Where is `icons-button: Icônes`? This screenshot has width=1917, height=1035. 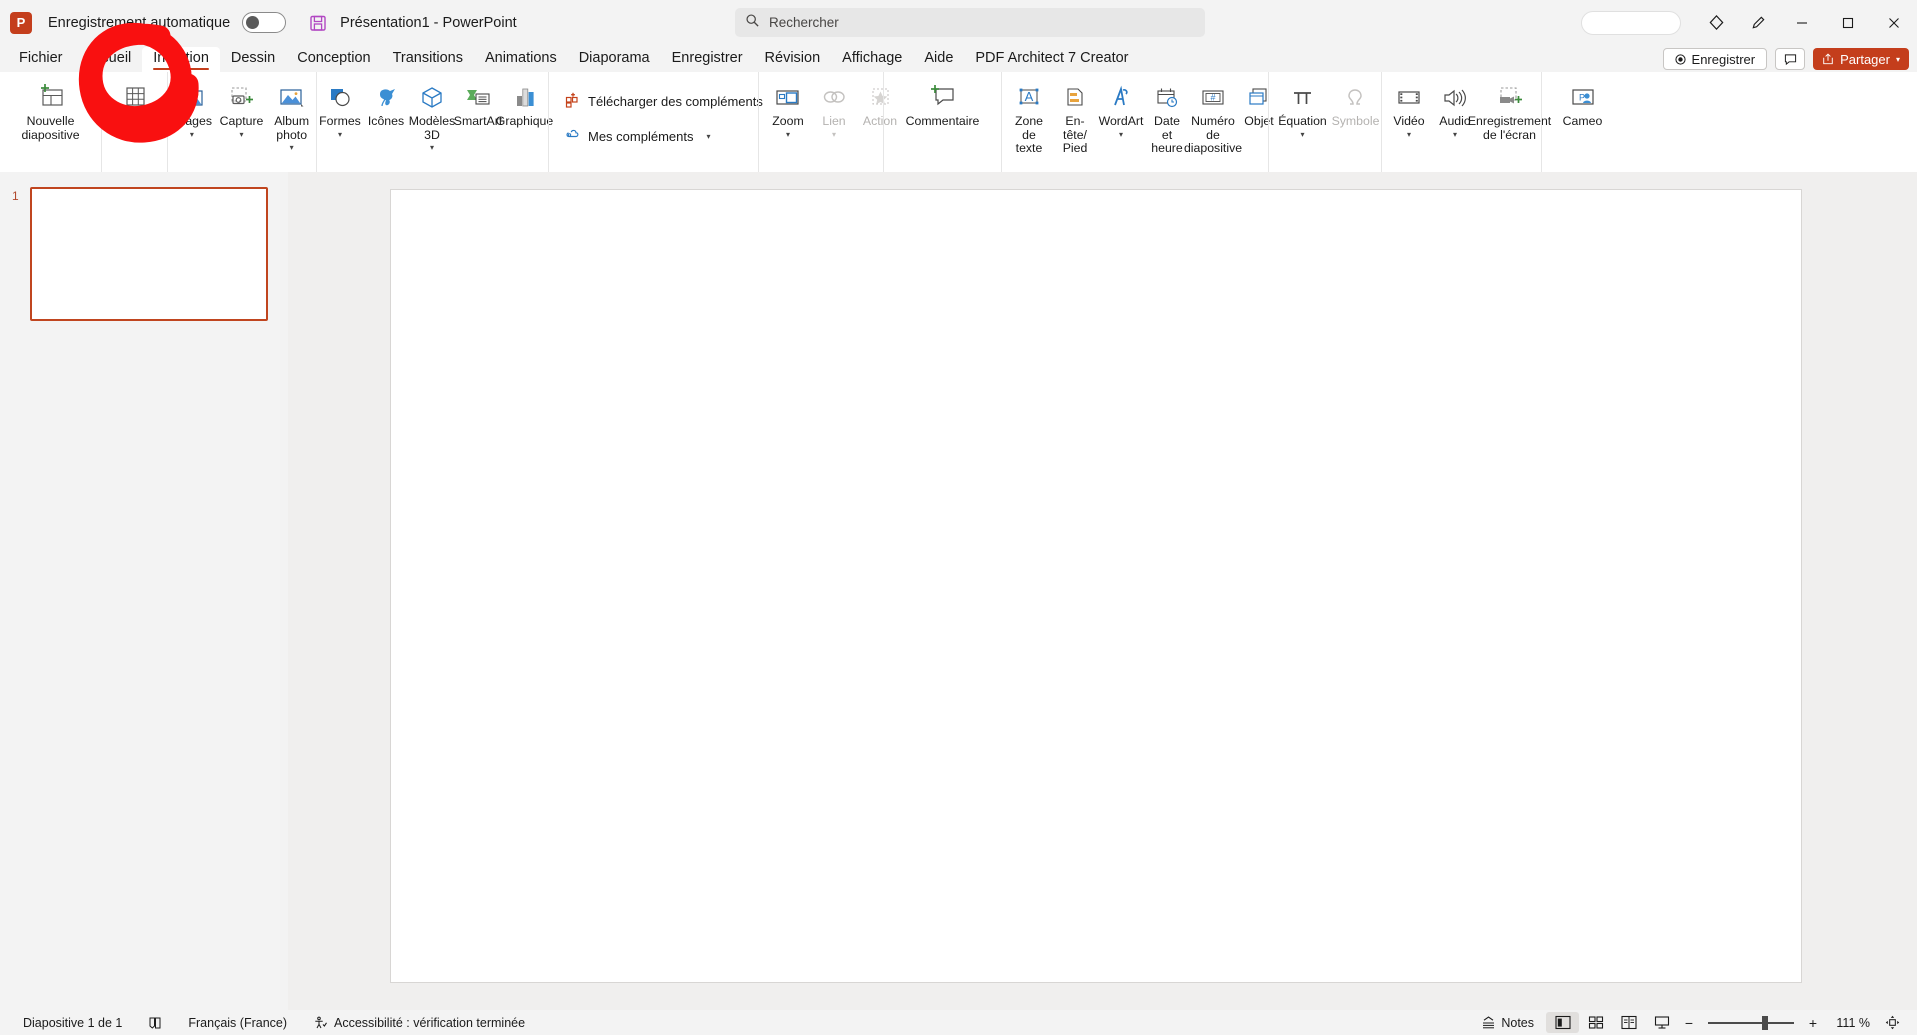
icons-button: Icônes is located at coordinates (386, 104).